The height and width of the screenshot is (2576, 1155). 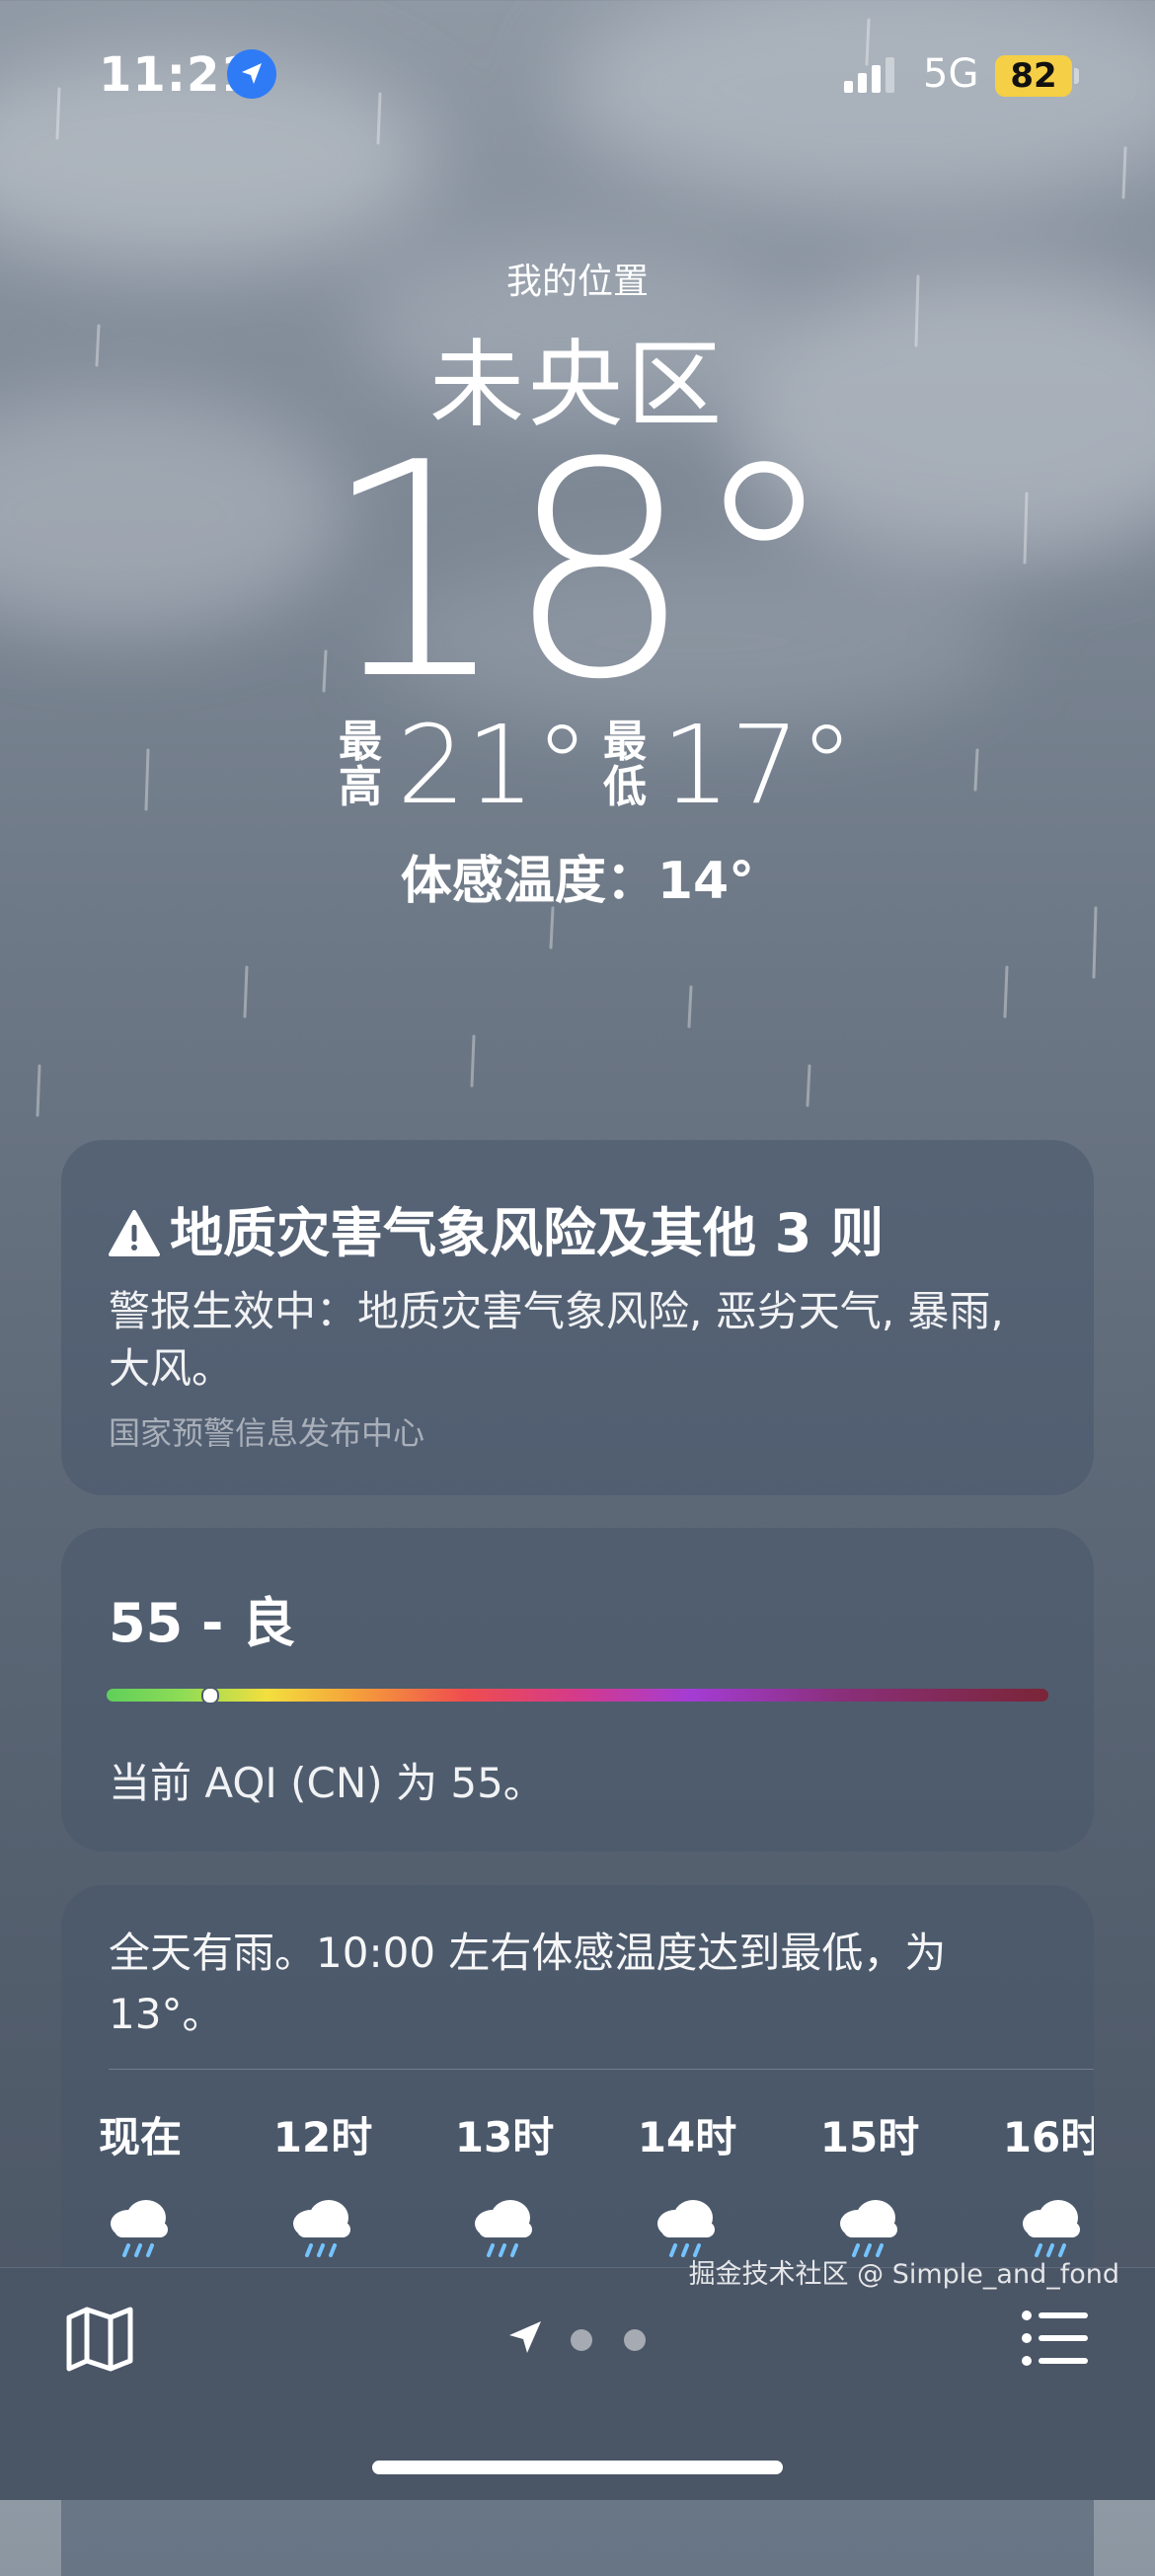 I want to click on high-low: 最高 21° 最低 17°, so click(x=577, y=765).